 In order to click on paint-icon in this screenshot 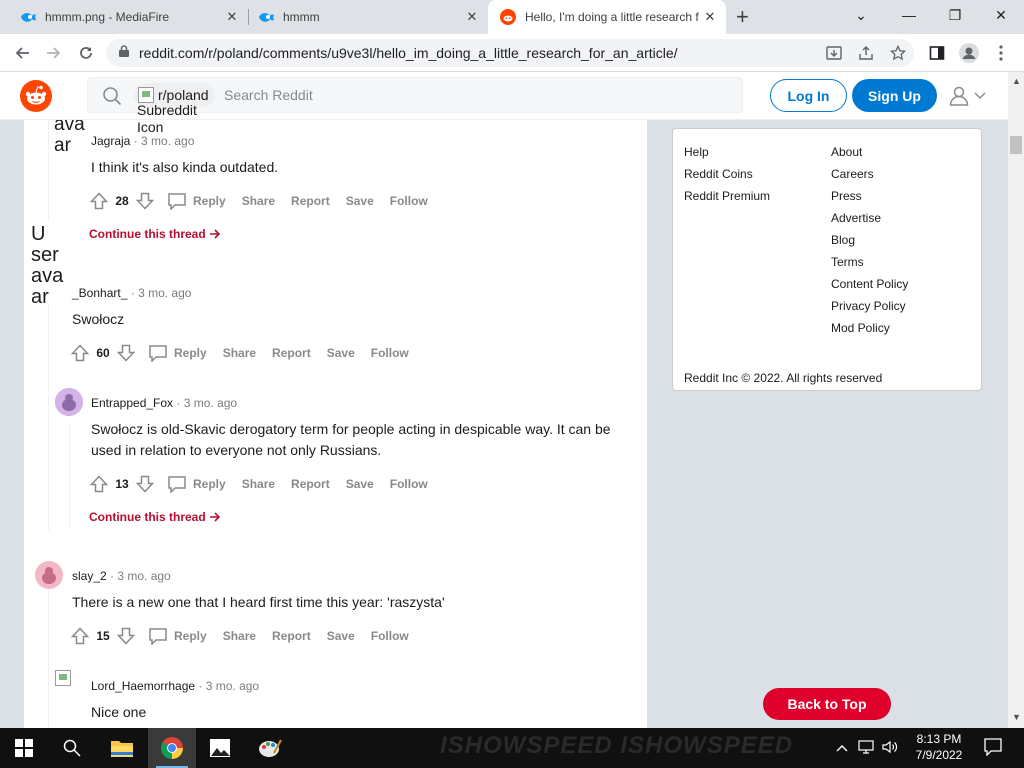, I will do `click(270, 748)`.